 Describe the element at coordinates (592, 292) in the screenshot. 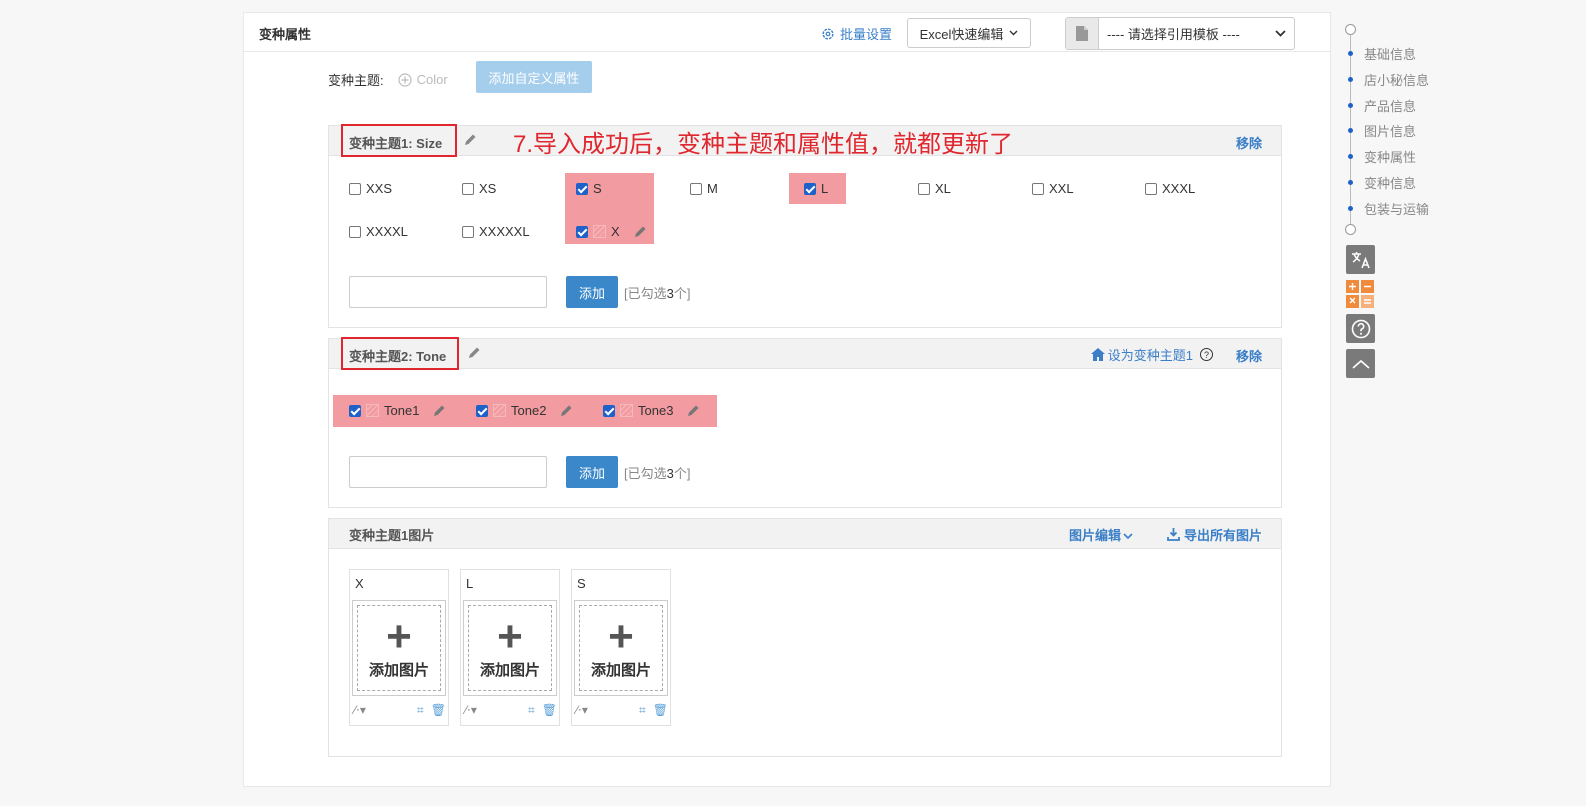

I see `theme1-add-button: 添加` at that location.